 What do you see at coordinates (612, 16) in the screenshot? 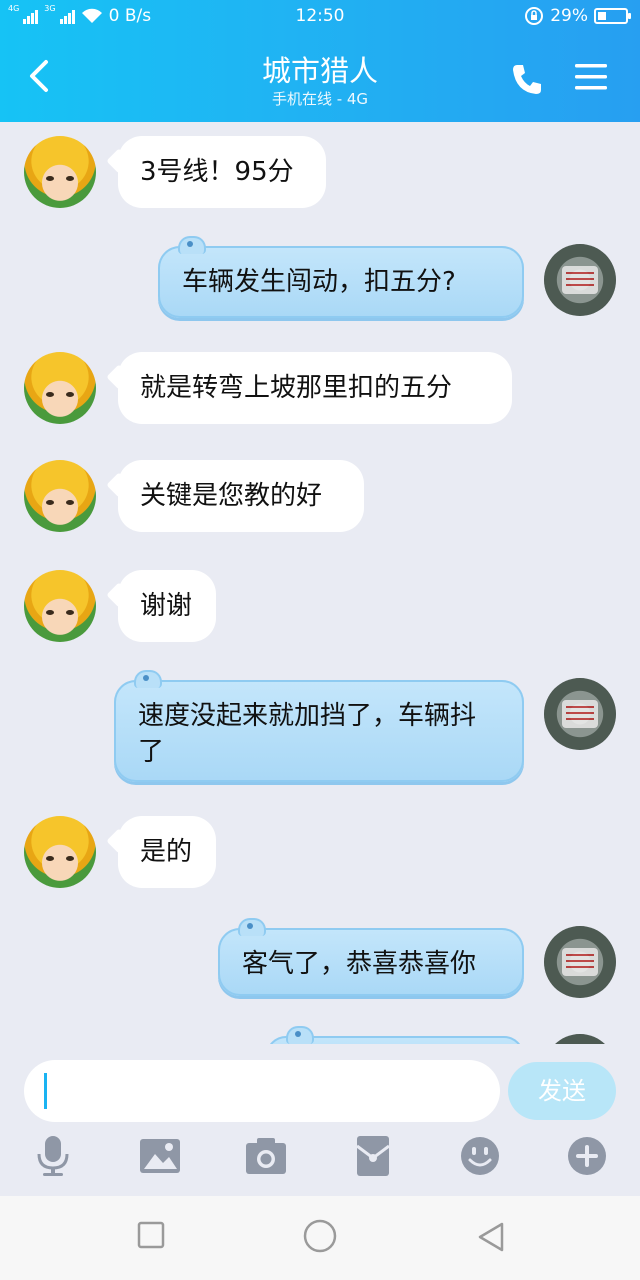
I see `battery-icon` at bounding box center [612, 16].